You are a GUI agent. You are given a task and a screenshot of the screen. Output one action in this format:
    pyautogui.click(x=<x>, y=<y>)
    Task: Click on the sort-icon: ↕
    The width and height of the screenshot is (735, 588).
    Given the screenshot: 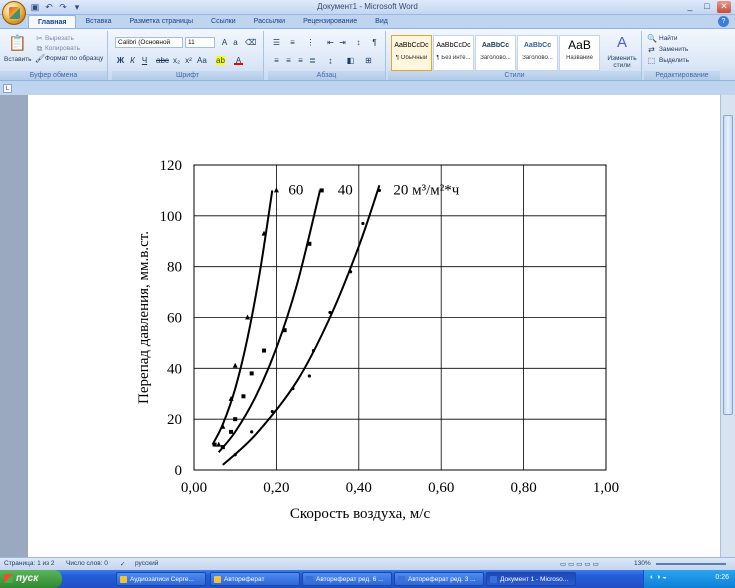 What is the action you would take?
    pyautogui.click(x=358, y=42)
    